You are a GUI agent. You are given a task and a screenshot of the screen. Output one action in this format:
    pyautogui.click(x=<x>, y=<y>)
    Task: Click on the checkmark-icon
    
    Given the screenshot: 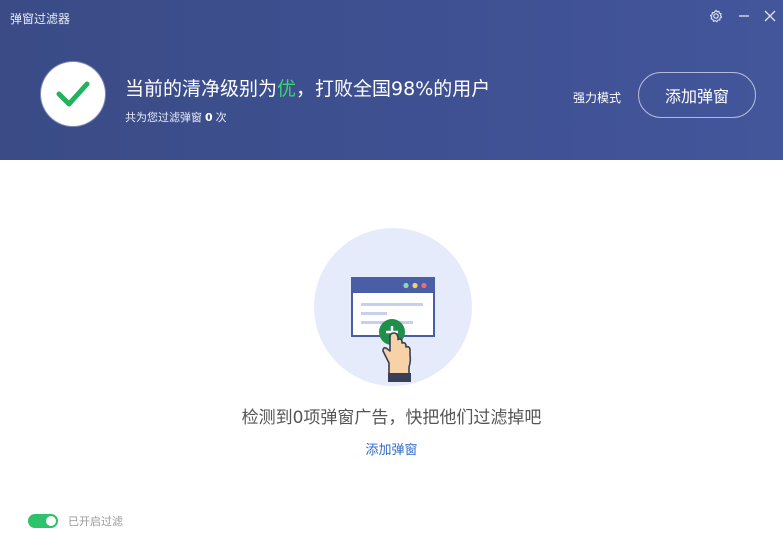 What is the action you would take?
    pyautogui.click(x=73, y=94)
    